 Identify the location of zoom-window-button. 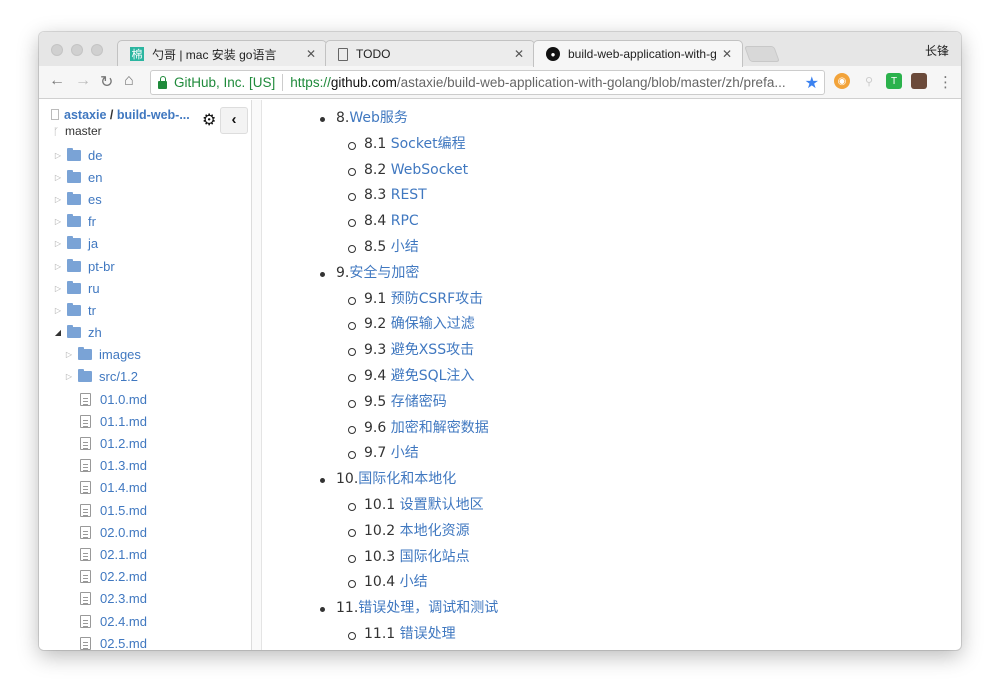
(97, 50).